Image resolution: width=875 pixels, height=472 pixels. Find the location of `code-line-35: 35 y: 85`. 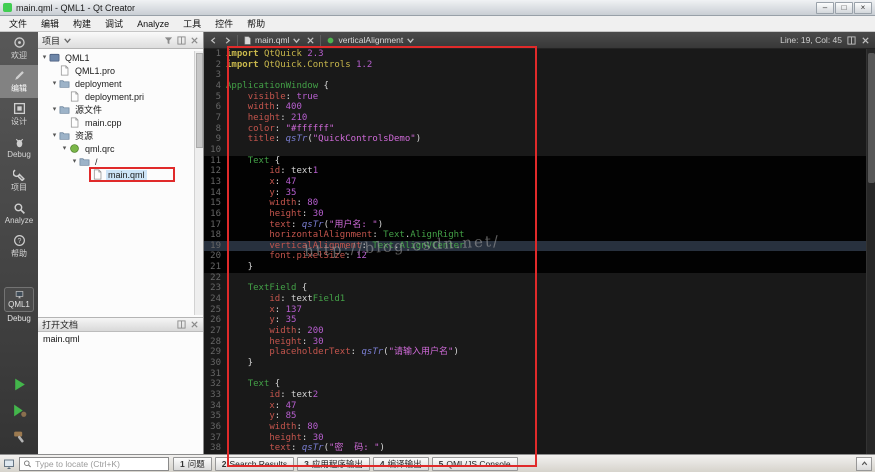

code-line-35: 35 y: 85 is located at coordinates (539, 416).